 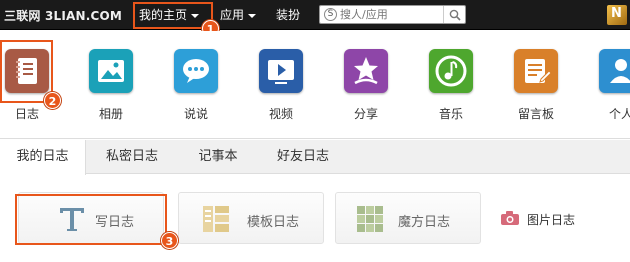 I want to click on magic-diary-label: 魔方日志, so click(x=424, y=222).